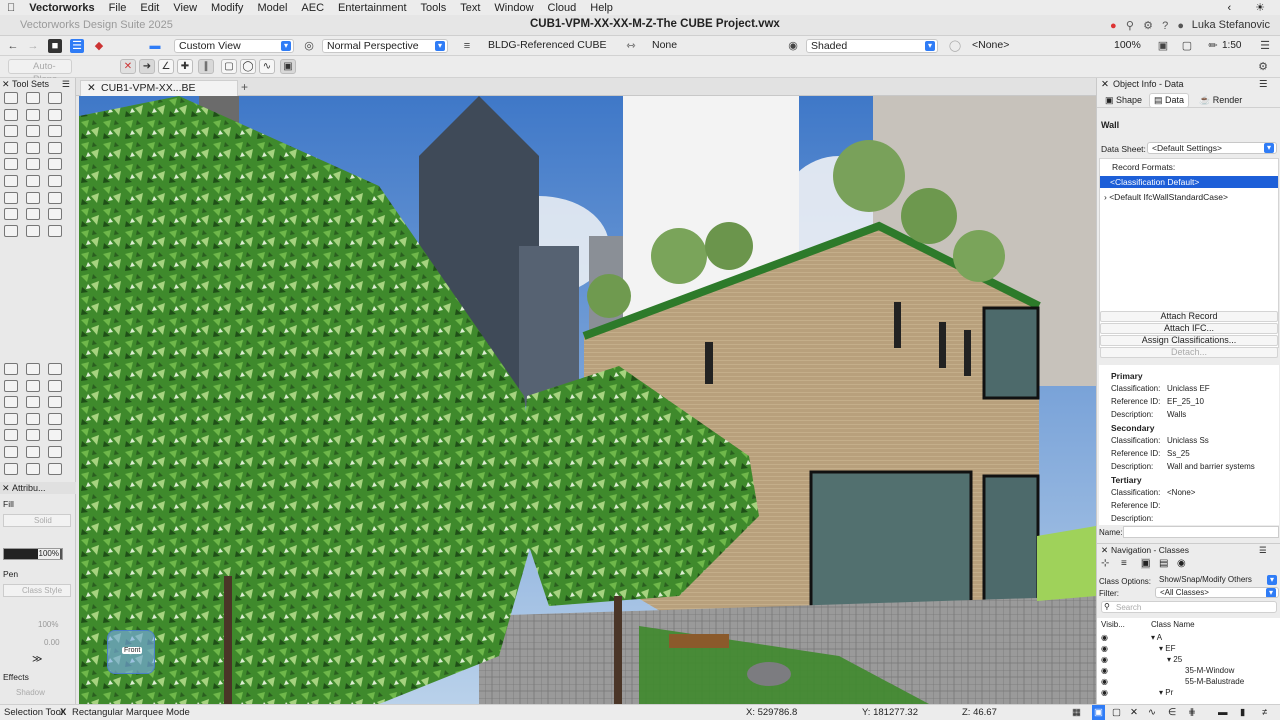 The image size is (1280, 720). What do you see at coordinates (467, 46) in the screenshot?
I see `layer-stack-icon: ≡` at bounding box center [467, 46].